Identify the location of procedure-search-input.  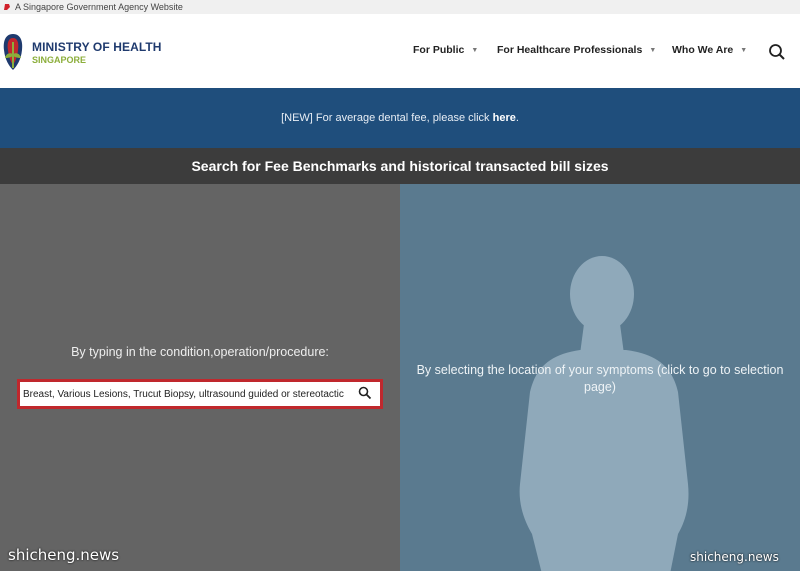
(187, 394).